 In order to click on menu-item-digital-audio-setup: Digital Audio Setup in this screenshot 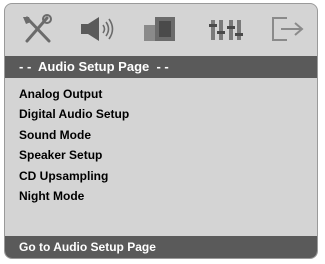, I will do `click(74, 114)`.